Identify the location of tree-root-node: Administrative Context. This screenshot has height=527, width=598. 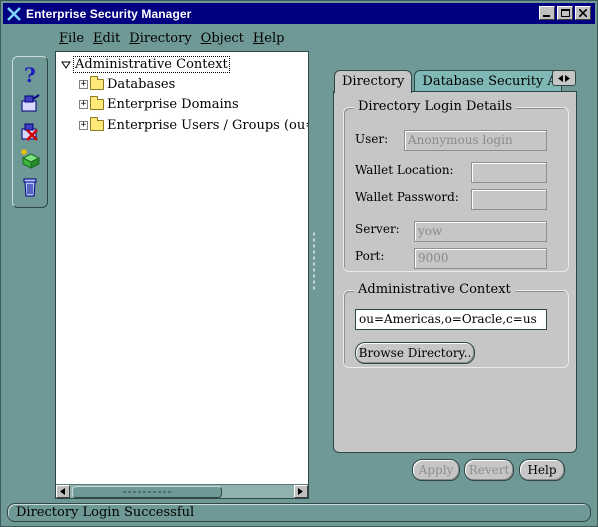
(145, 64).